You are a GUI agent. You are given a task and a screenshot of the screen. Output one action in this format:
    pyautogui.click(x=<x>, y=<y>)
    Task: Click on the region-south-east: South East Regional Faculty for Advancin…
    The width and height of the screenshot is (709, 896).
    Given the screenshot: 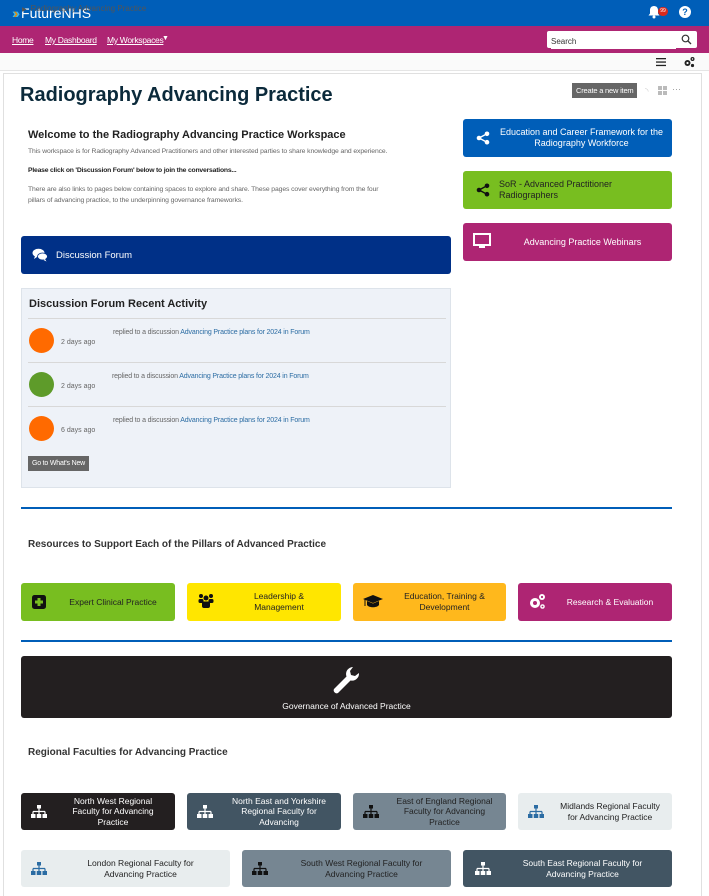 What is the action you would take?
    pyautogui.click(x=567, y=868)
    